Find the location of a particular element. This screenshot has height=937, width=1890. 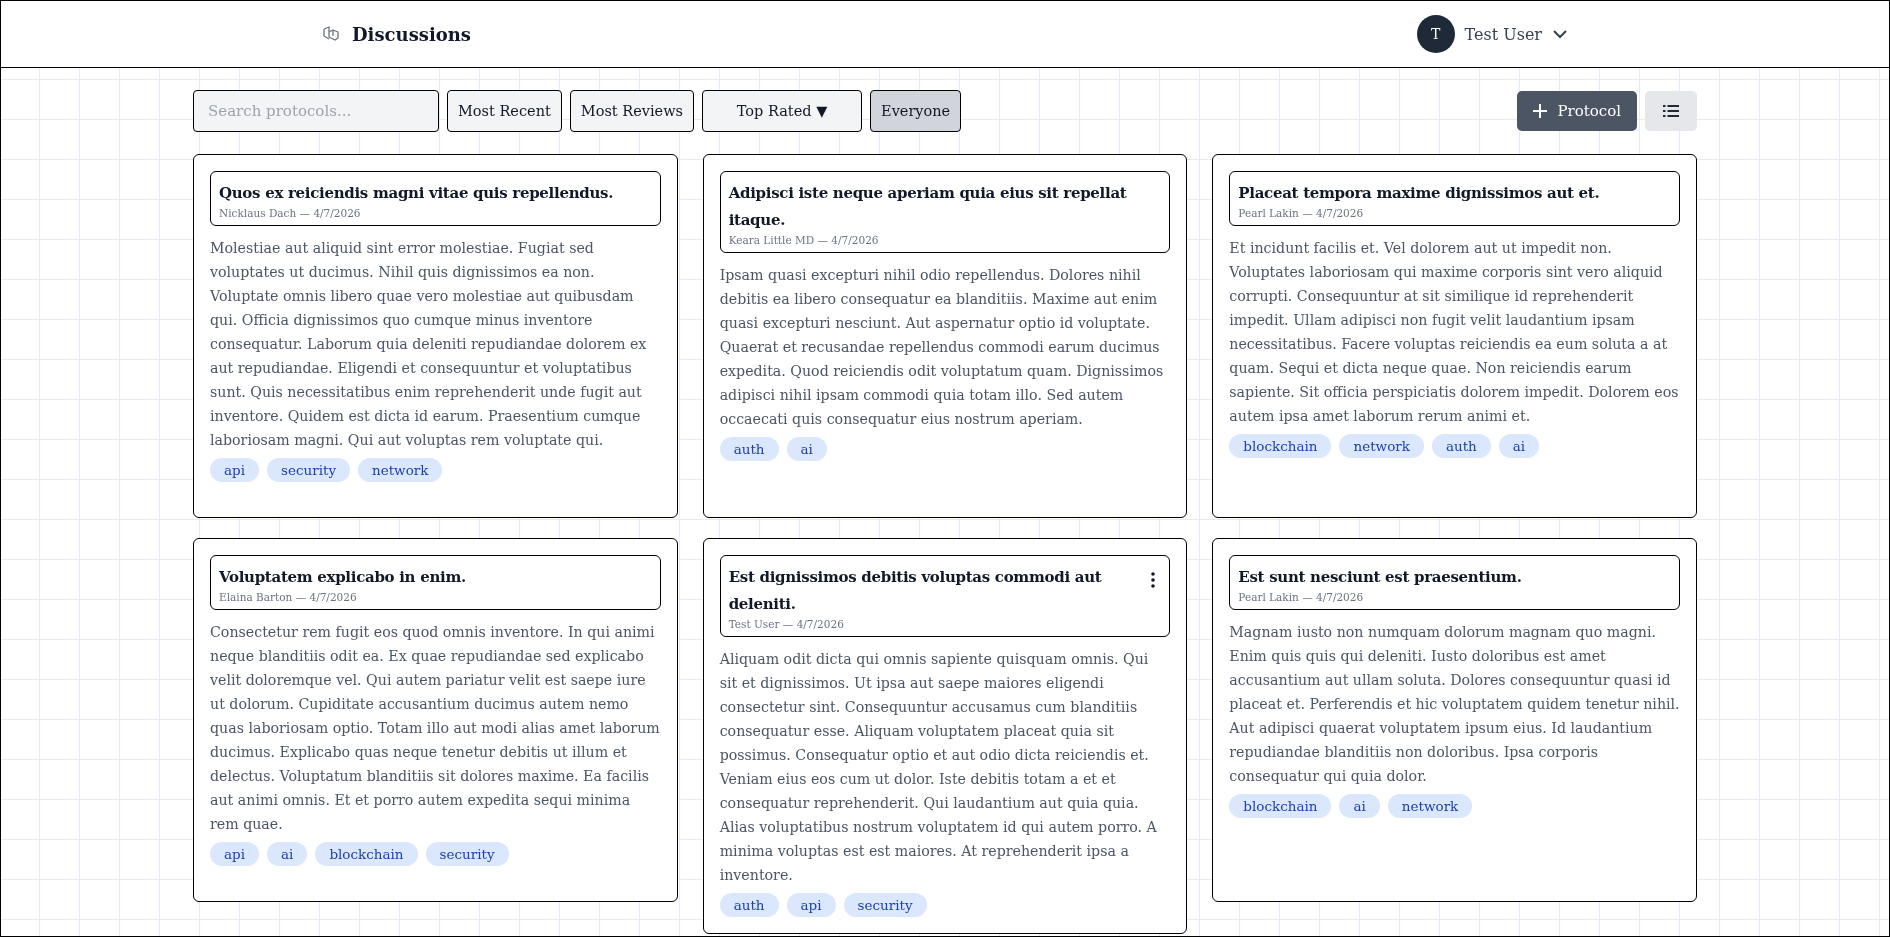

post-body: Magnam iusto non numquam dolorum magnam quo magni. Enim quis quis qui deleniti. Iusto doloribus est amet accusantium aut ullam soluta. Dolores consequuntur quasi id placeat et. Perferendis et hic voluptatem quidem tenetur nihil. Aut adipisci quaerat voluptatem ipsum eius. Id laudantium repudiandae blanditiis non doloribus. Ipsa corporis consequatur qui quia dolor. is located at coordinates (1454, 704).